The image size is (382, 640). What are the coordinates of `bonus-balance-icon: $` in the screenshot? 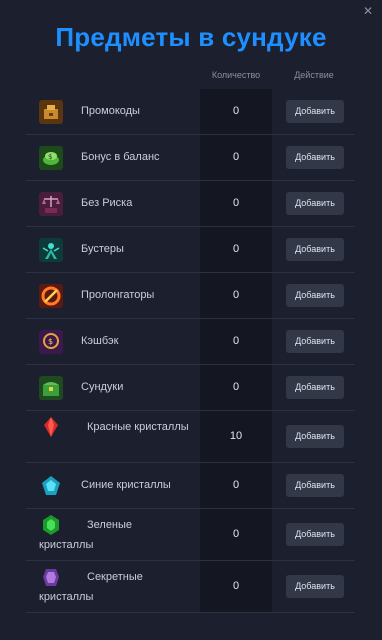 It's located at (51, 158).